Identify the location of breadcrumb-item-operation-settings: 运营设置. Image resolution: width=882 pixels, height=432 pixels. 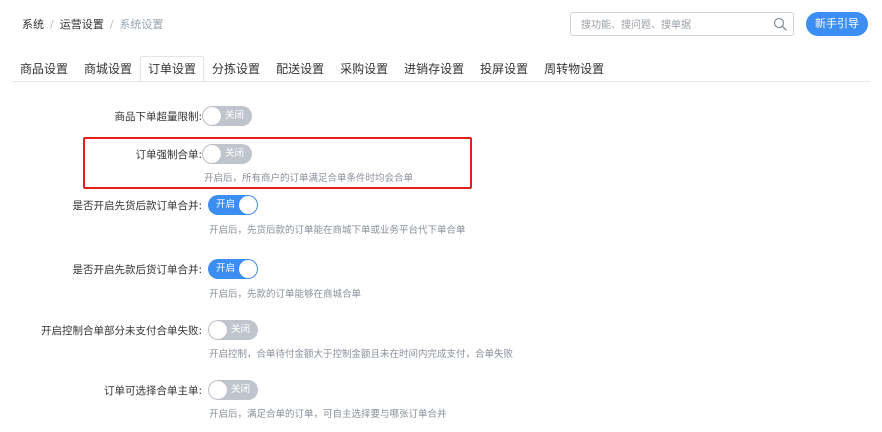
(82, 24).